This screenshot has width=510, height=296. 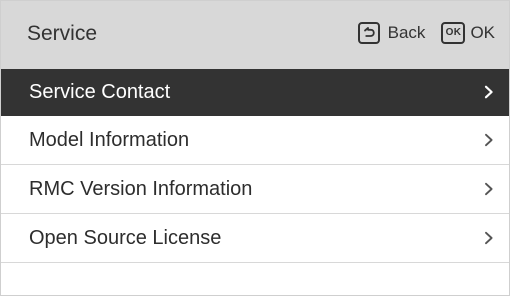 What do you see at coordinates (141, 188) in the screenshot?
I see `menu-item-label: RMC Version Information` at bounding box center [141, 188].